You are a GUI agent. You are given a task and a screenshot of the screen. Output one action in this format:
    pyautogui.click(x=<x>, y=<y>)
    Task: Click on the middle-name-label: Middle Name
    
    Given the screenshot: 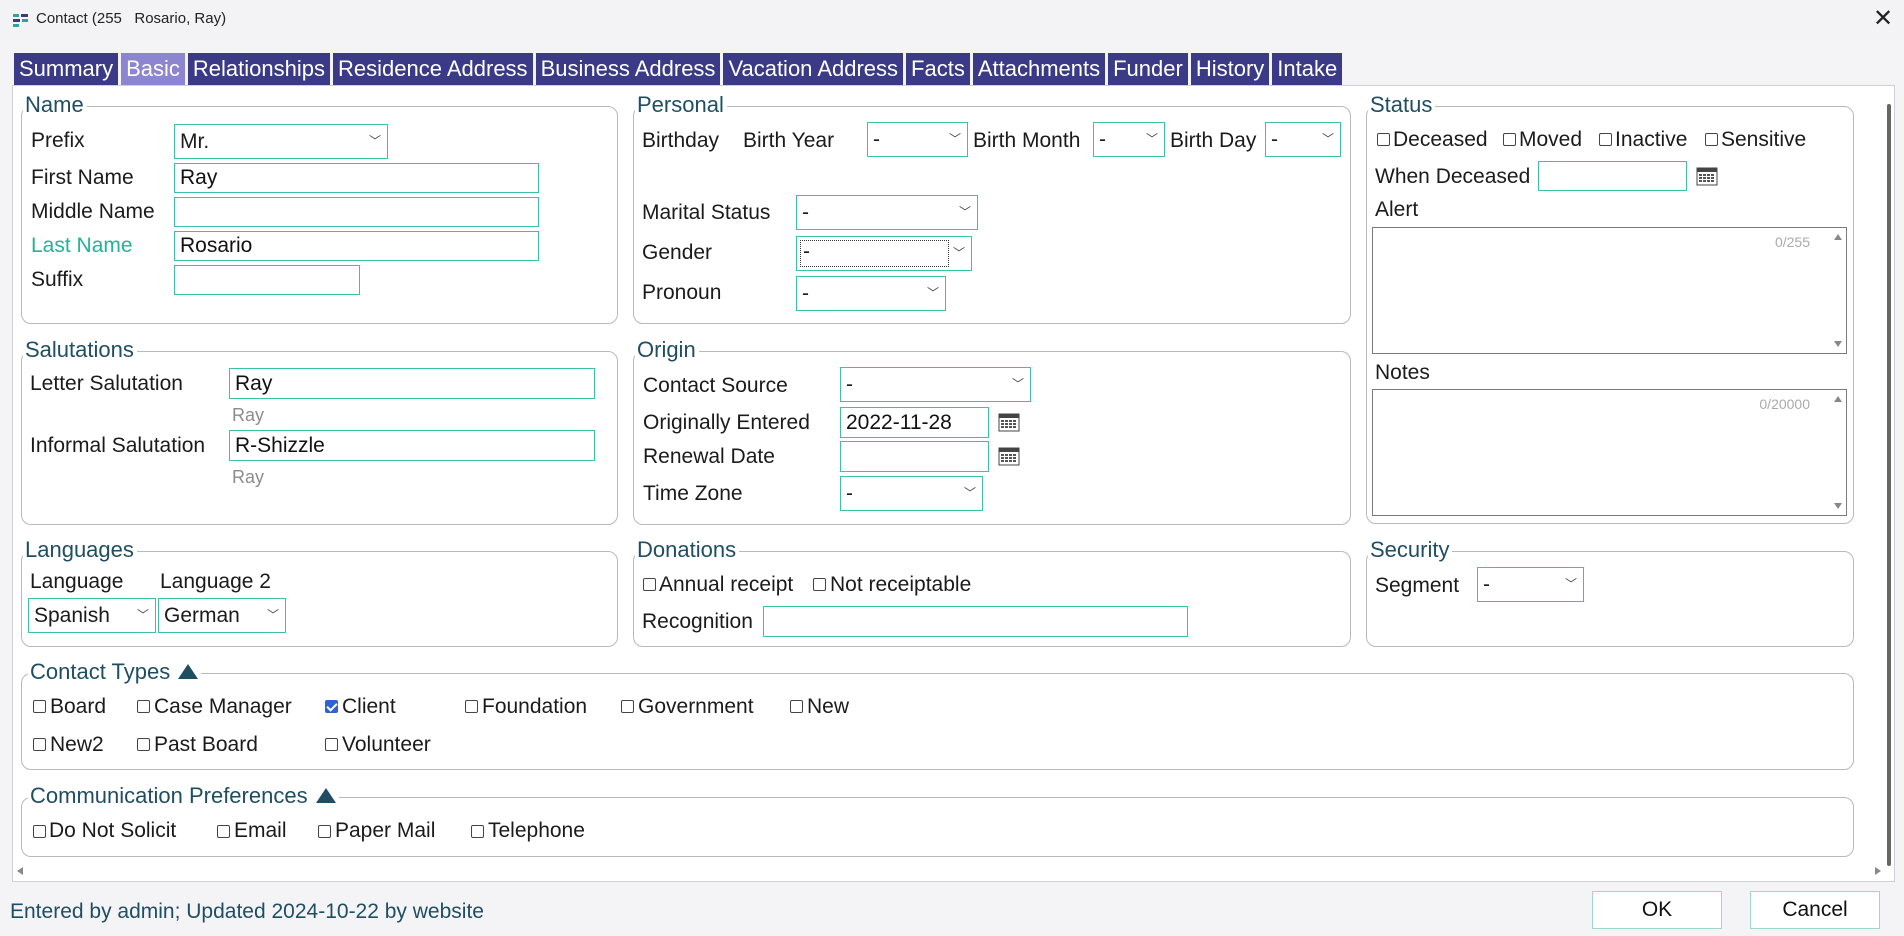 What is the action you would take?
    pyautogui.click(x=93, y=211)
    